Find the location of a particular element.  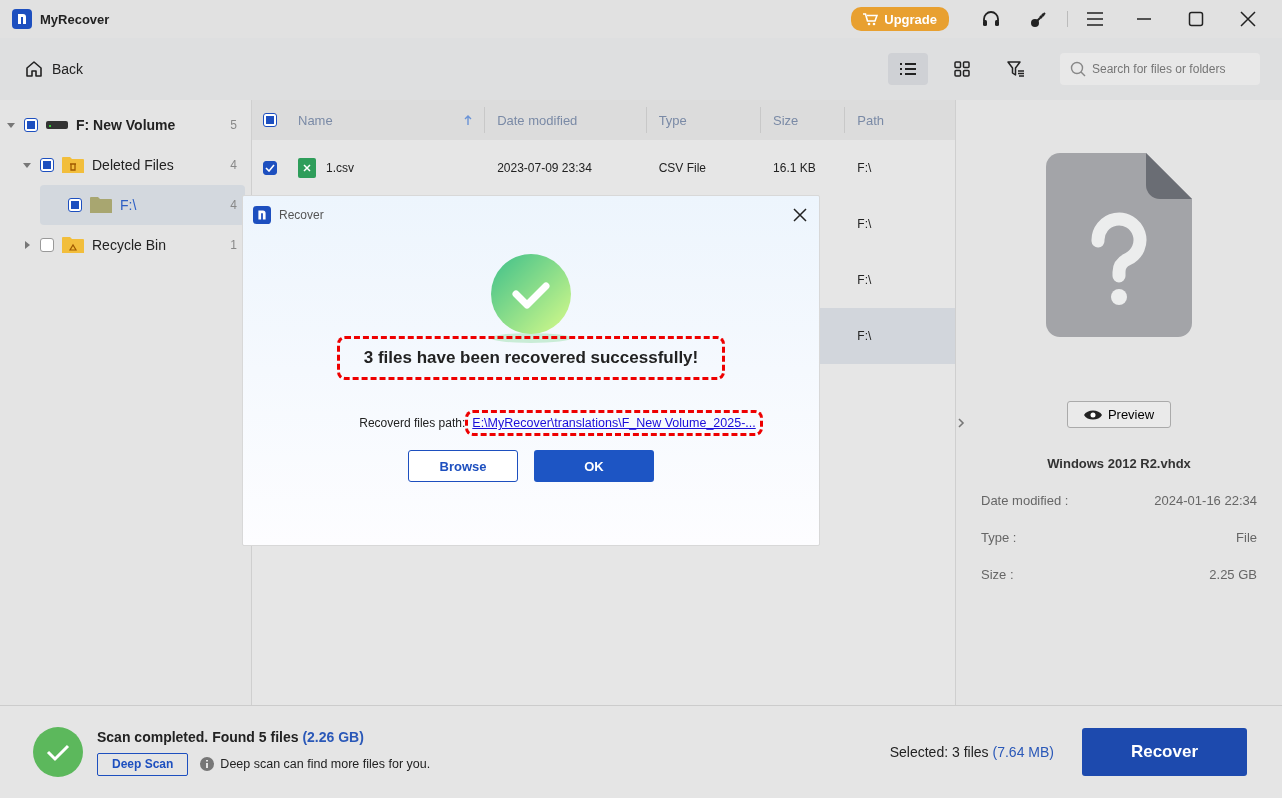

path-label: Recoverd files path: is located at coordinates (412, 423).